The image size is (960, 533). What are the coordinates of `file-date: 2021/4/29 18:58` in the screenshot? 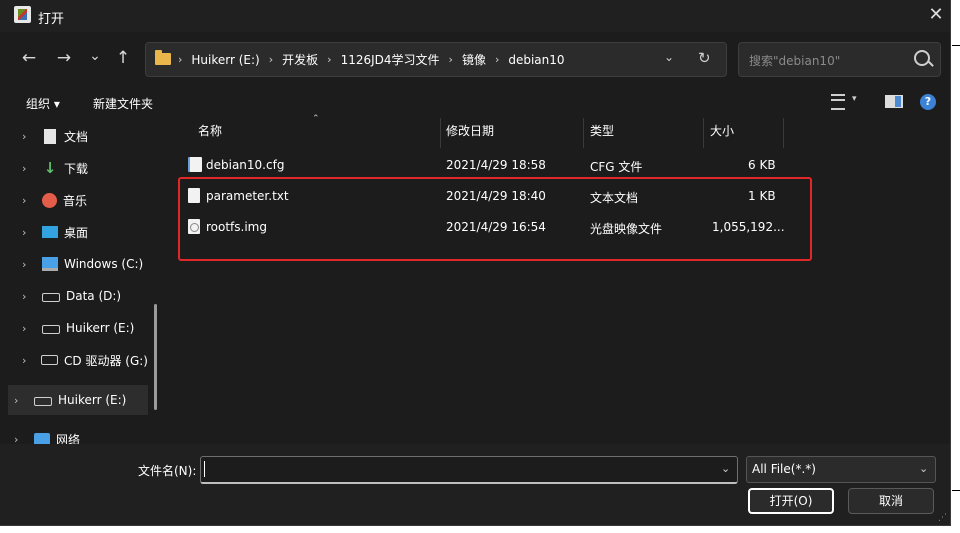 It's located at (496, 165).